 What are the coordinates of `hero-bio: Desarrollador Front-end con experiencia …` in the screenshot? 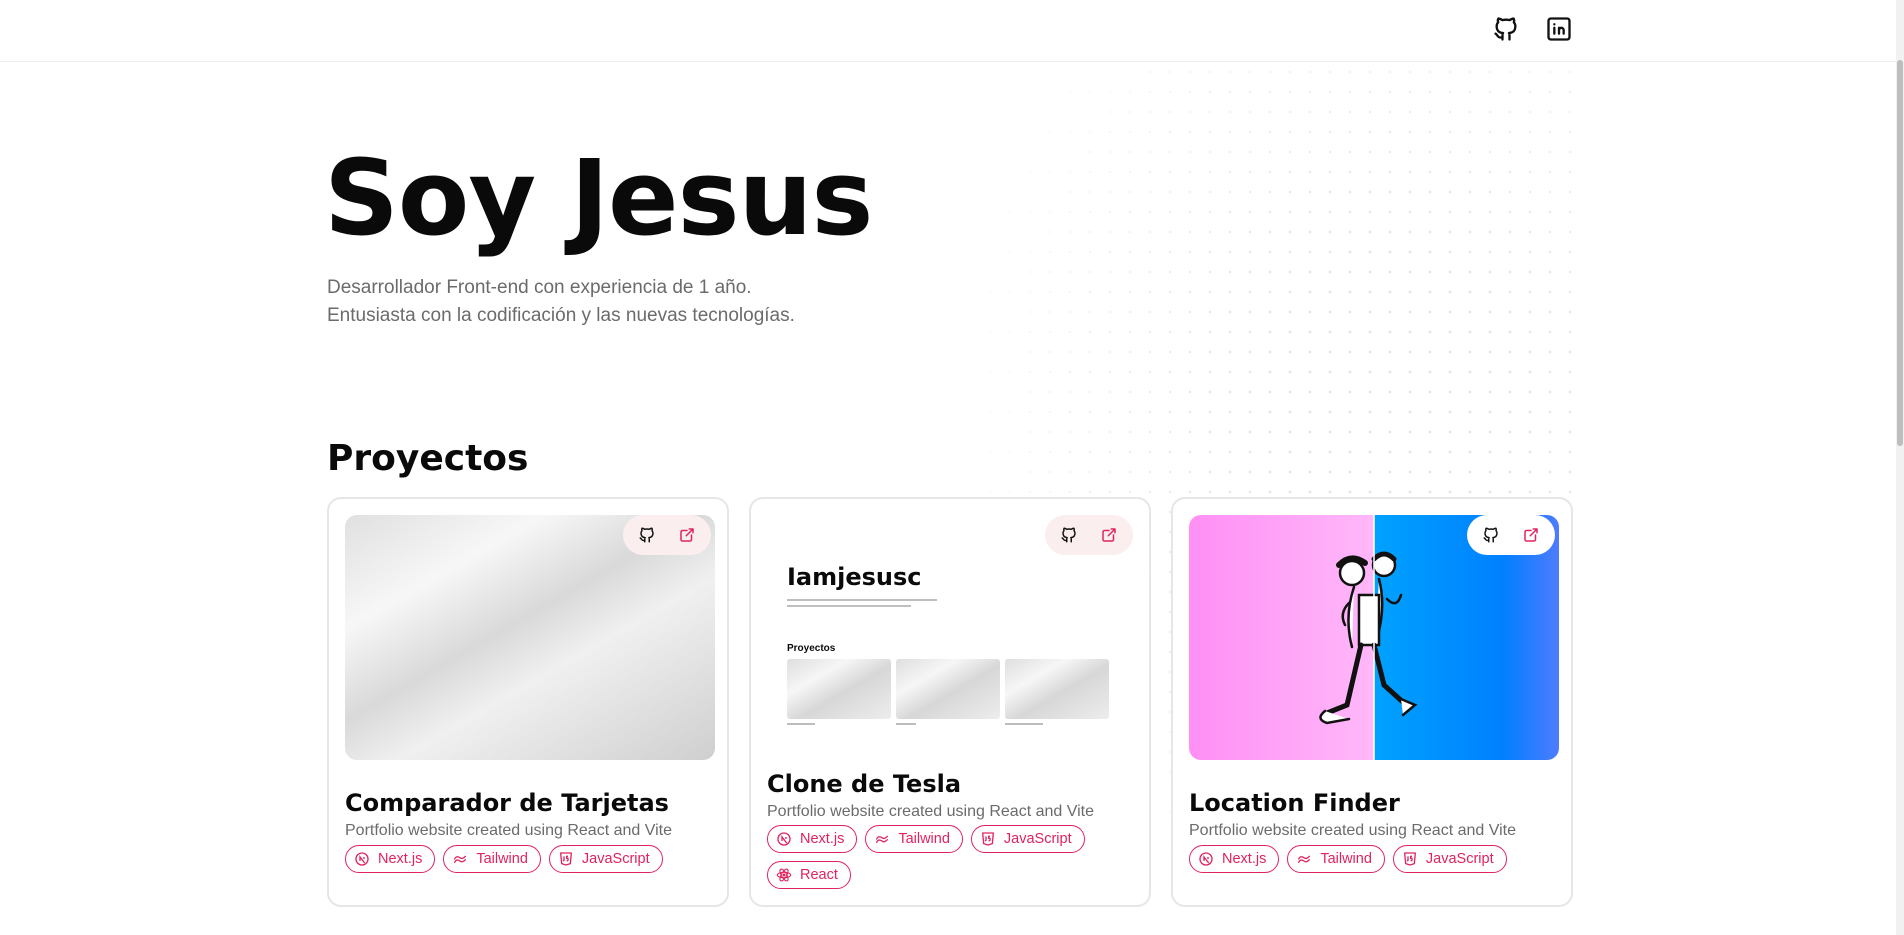 It's located at (561, 302).